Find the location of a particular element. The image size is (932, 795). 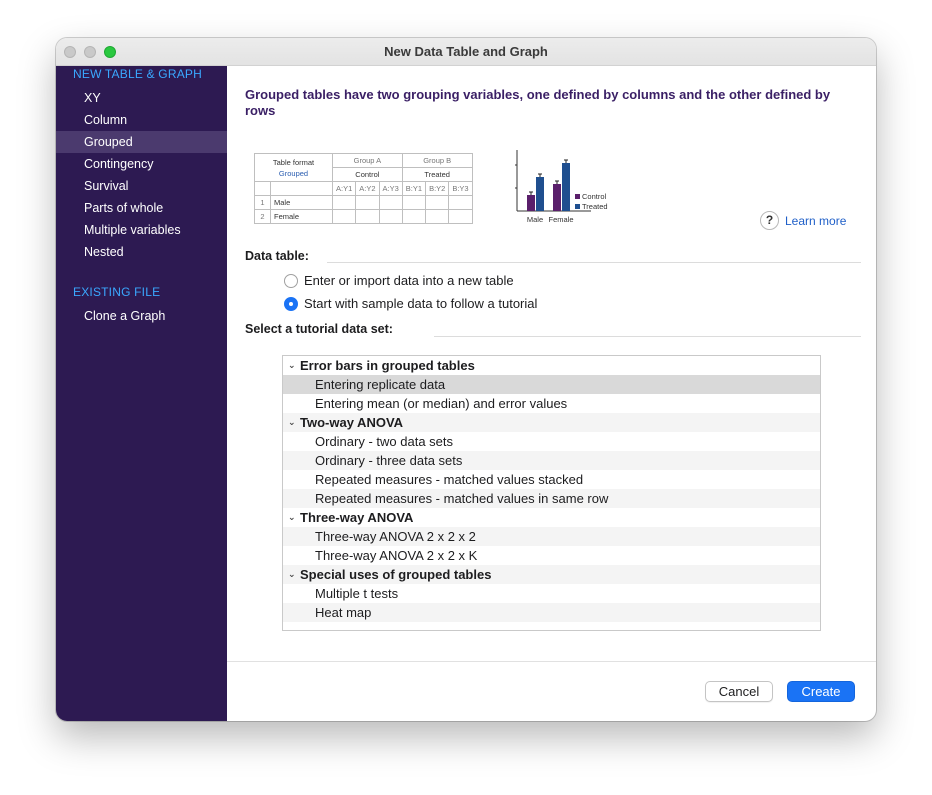

list-group-title: Special uses of grouped tables is located at coordinates (396, 574).